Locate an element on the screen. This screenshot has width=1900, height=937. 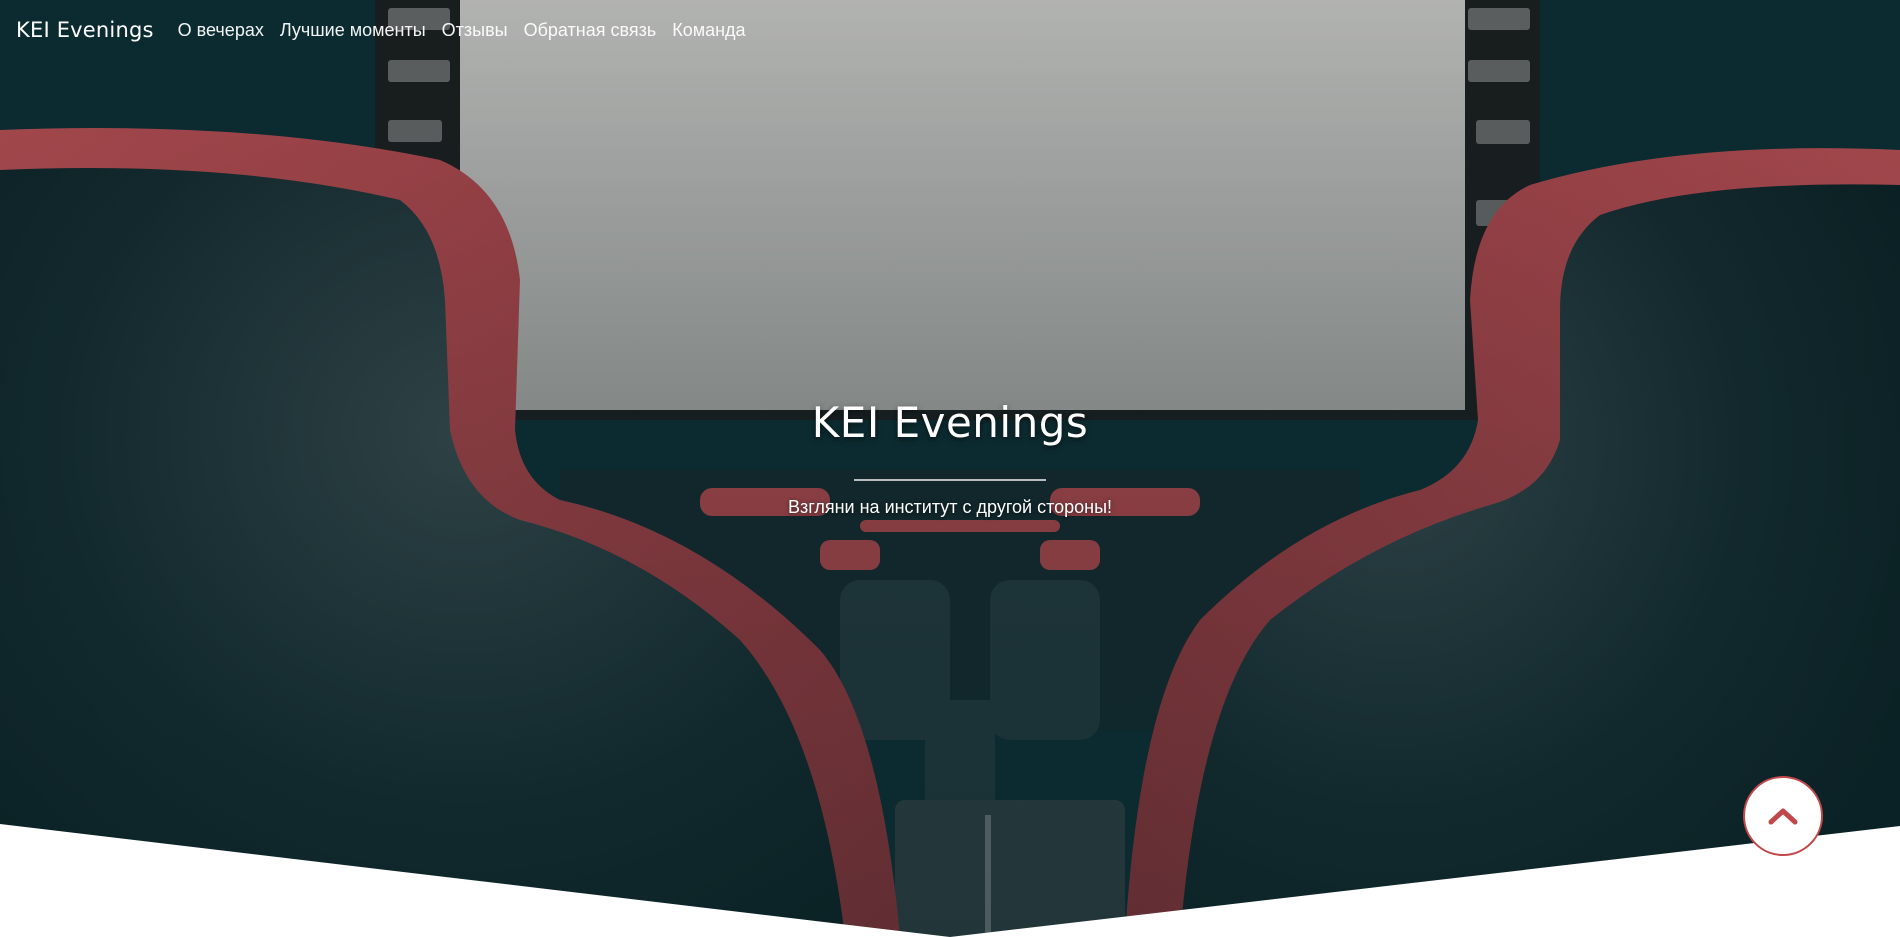
nav-link-reviews: Отзывы is located at coordinates (475, 30).